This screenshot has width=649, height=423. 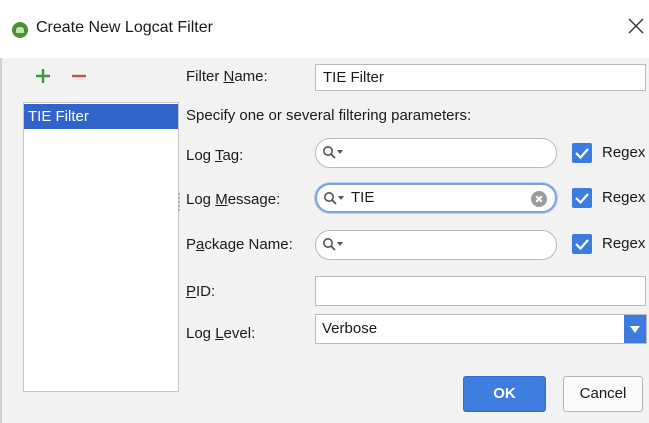 What do you see at coordinates (221, 333) in the screenshot?
I see `log-level-label: Log Level:` at bounding box center [221, 333].